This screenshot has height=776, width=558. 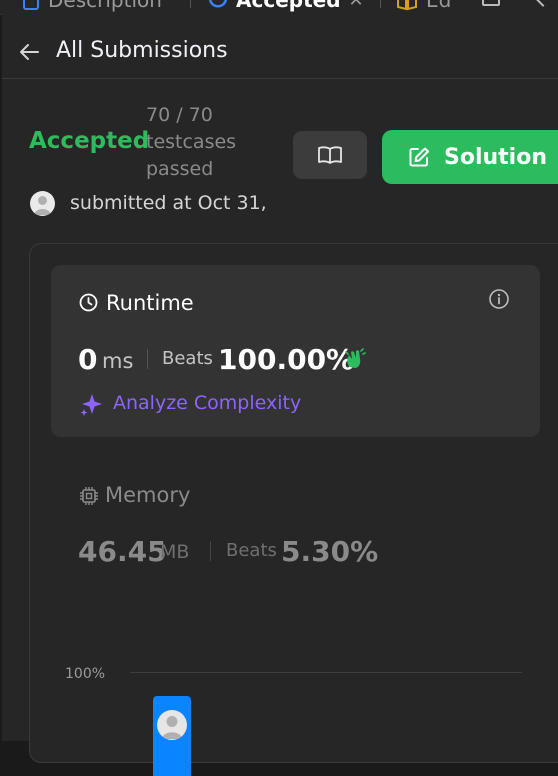 I want to click on tab-description: Description, so click(x=92, y=6).